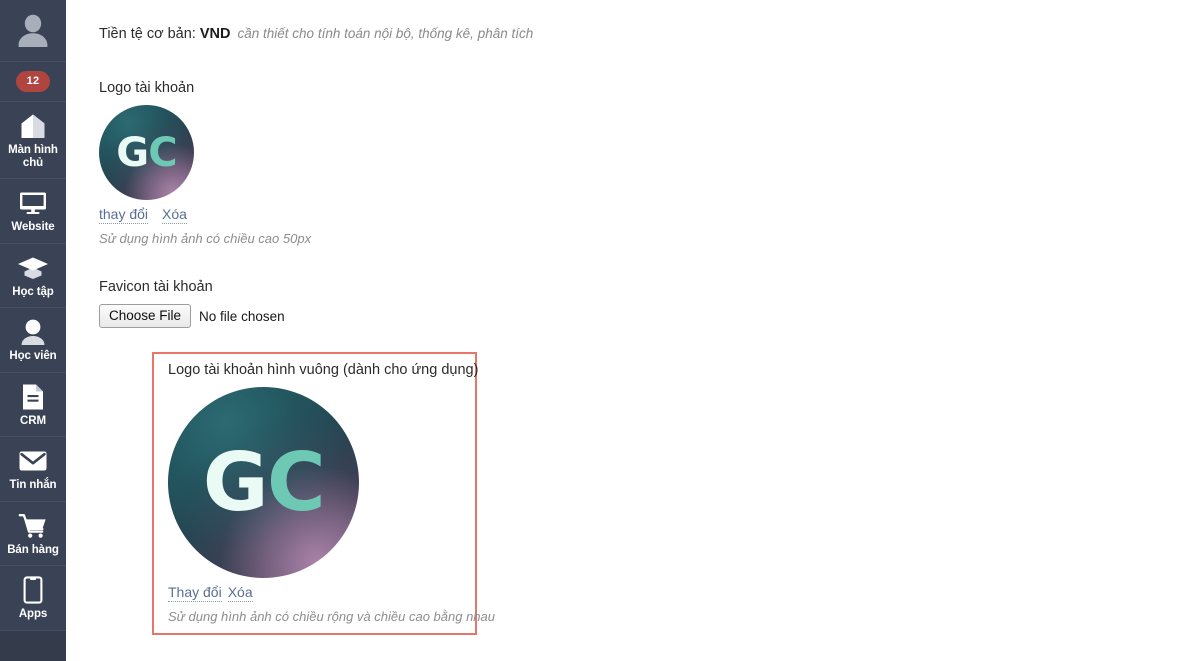 The width and height of the screenshot is (1200, 661). What do you see at coordinates (147, 34) in the screenshot?
I see `base-currency-label: Tiền tệ cơ bản:` at bounding box center [147, 34].